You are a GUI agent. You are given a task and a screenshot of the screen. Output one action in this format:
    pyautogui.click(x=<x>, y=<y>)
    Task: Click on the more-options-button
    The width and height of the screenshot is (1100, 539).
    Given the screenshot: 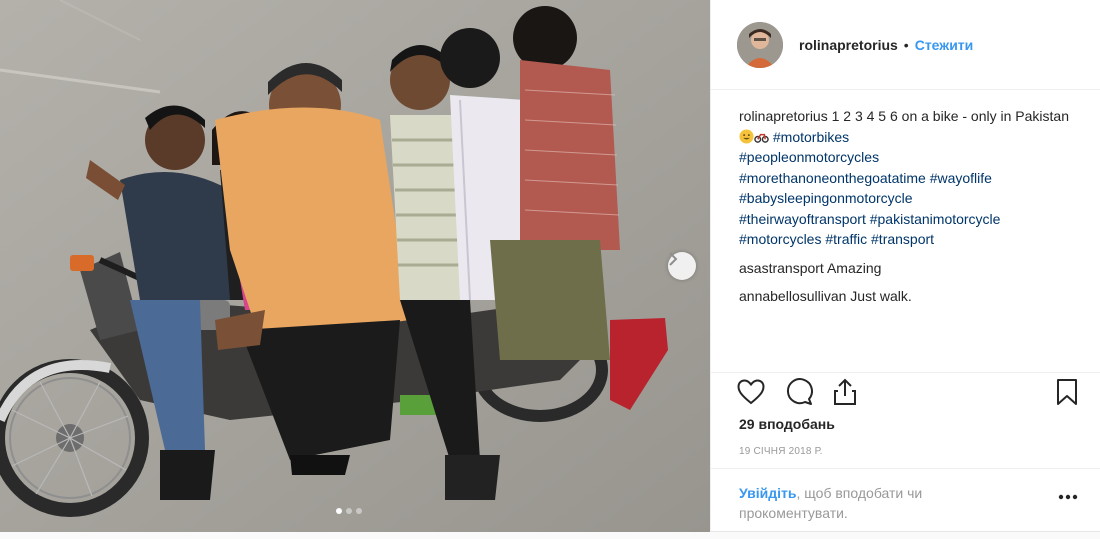 What is the action you would take?
    pyautogui.click(x=1068, y=497)
    